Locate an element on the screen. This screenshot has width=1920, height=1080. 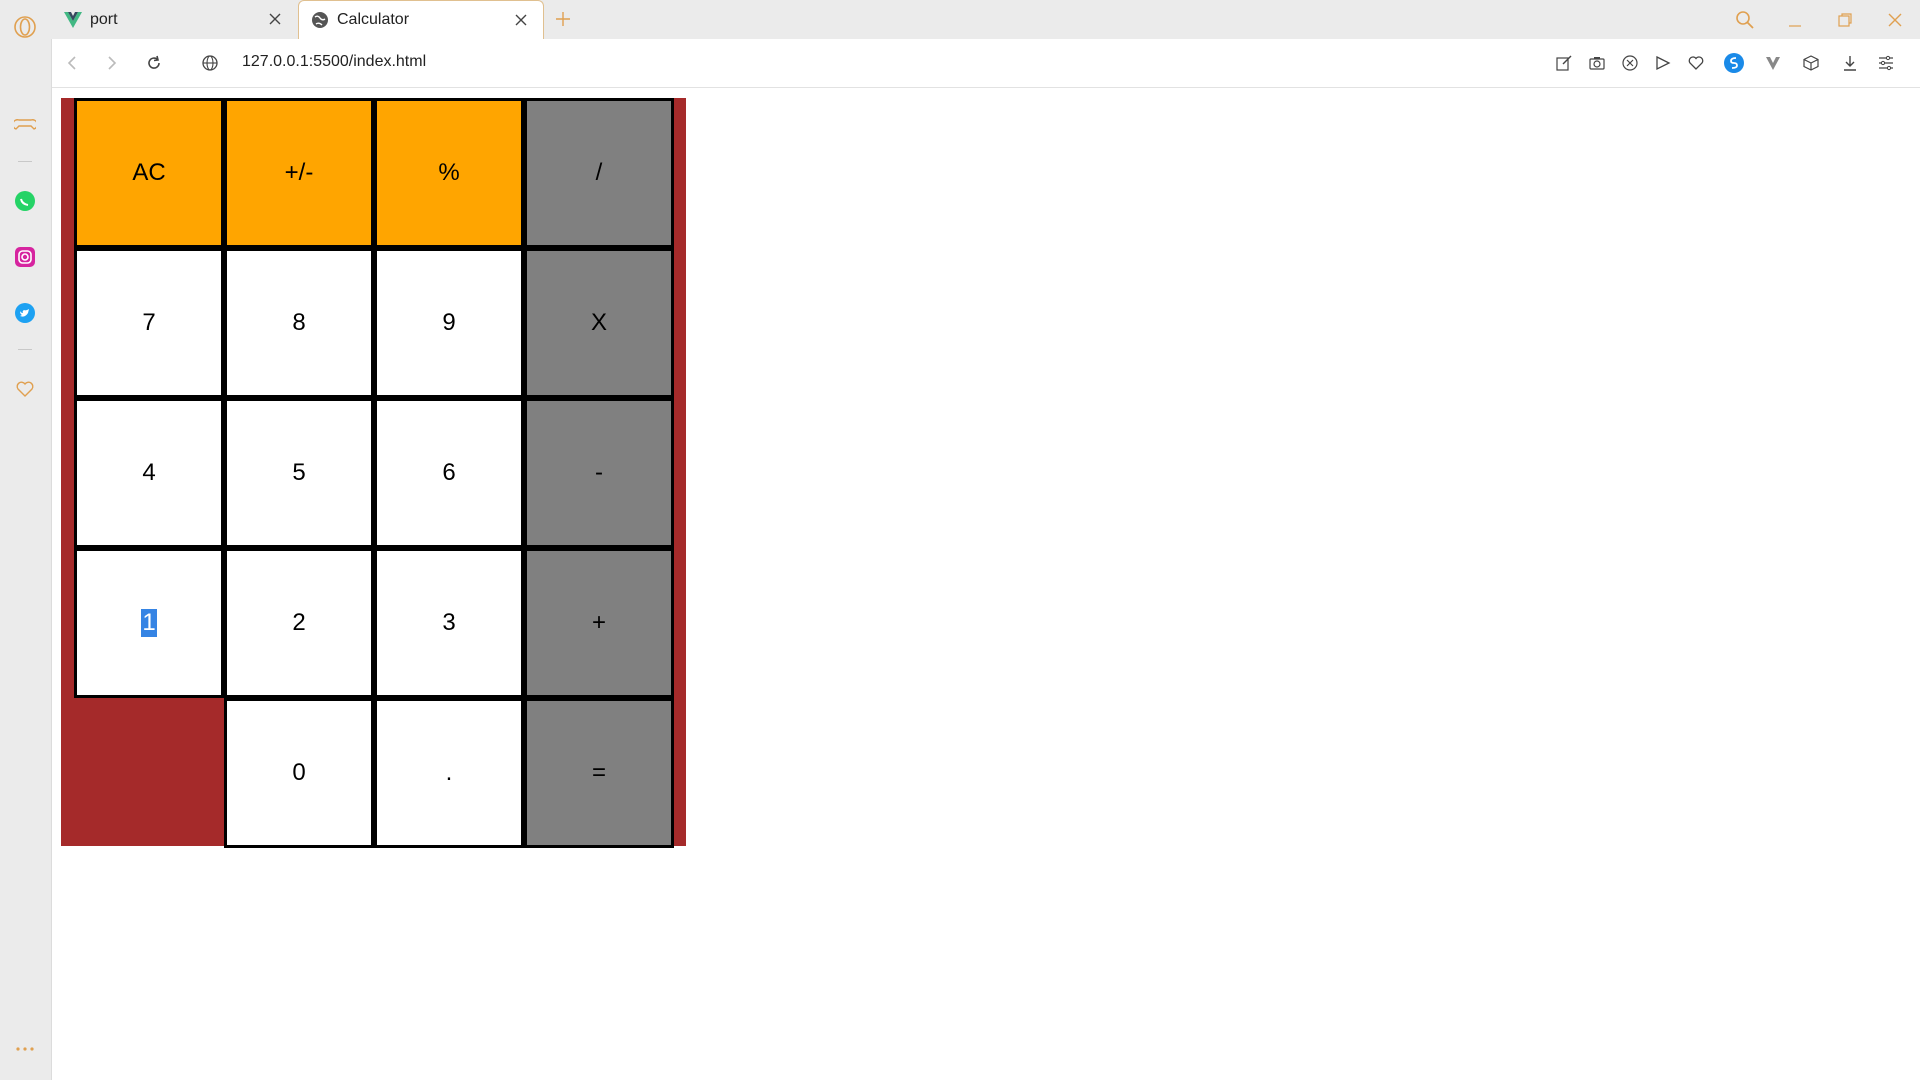
close-window-icon is located at coordinates (1895, 20).